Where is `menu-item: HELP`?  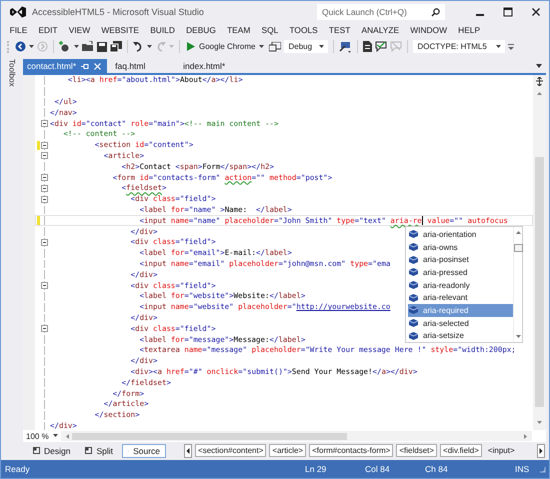 menu-item: HELP is located at coordinates (469, 30).